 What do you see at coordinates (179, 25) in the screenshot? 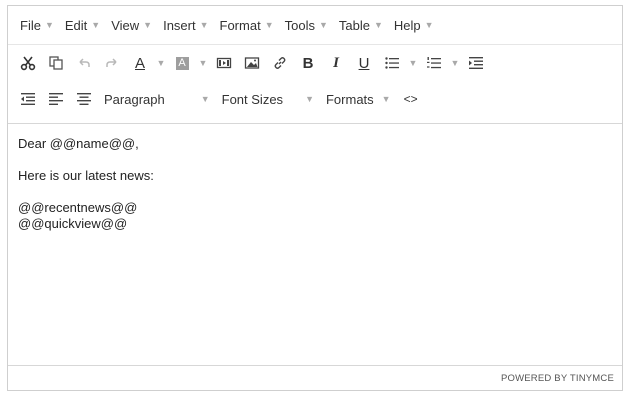
I see `menu-label: Insert` at bounding box center [179, 25].